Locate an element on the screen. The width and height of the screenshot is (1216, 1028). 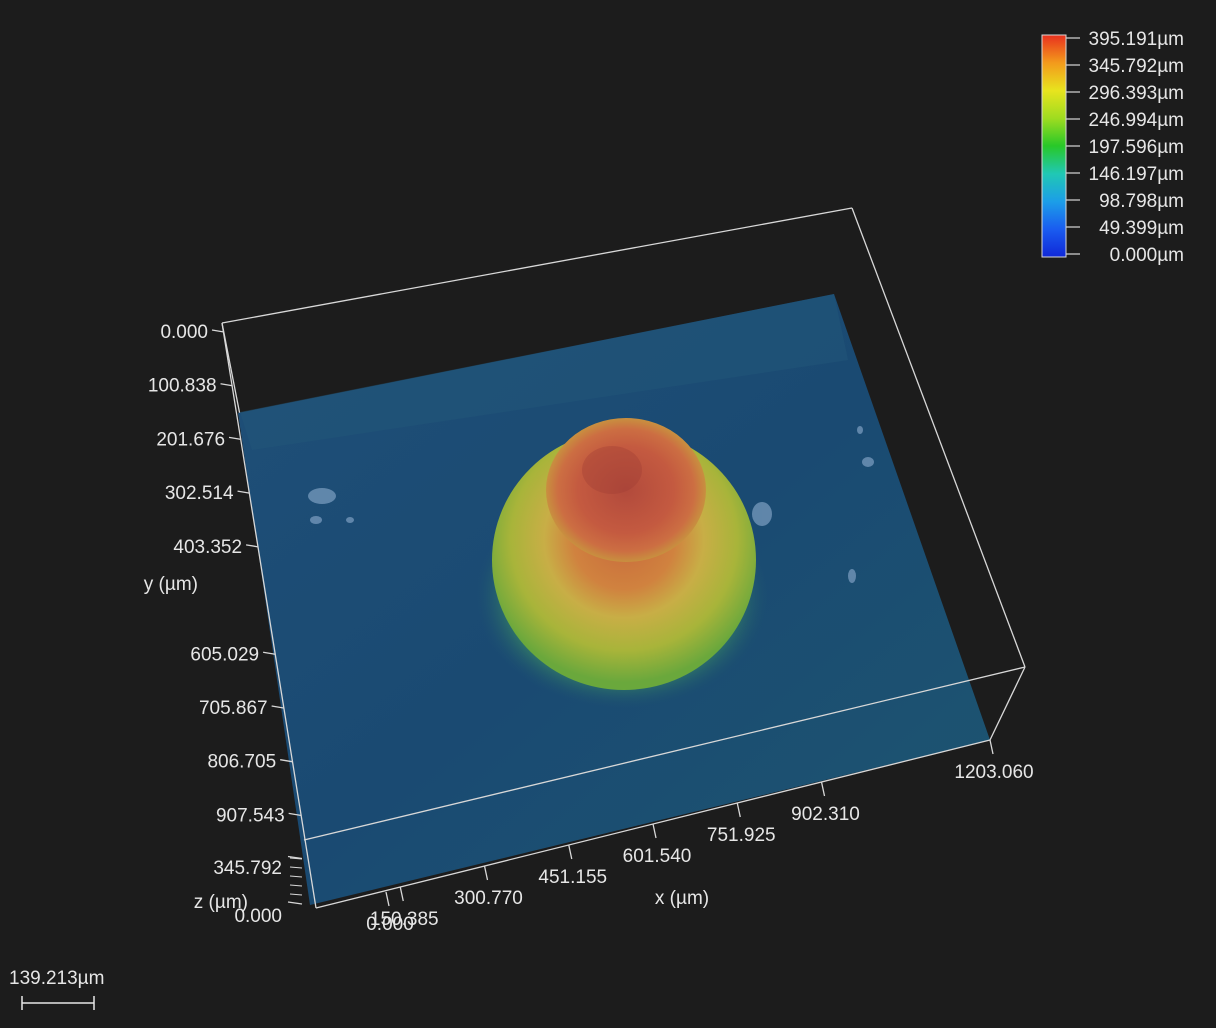
legend-label: 146.197µm is located at coordinates (1136, 174).